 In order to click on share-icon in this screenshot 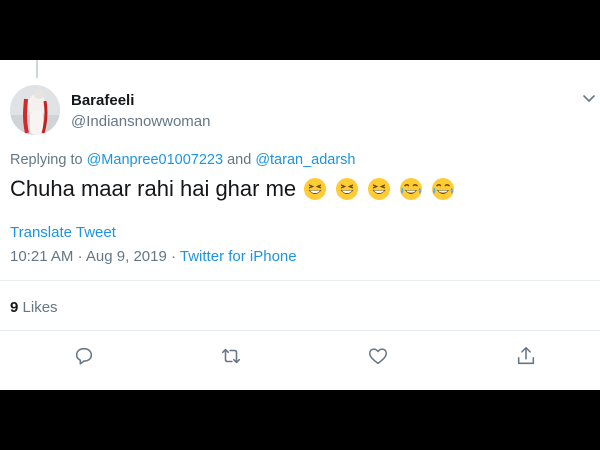, I will do `click(526, 356)`.